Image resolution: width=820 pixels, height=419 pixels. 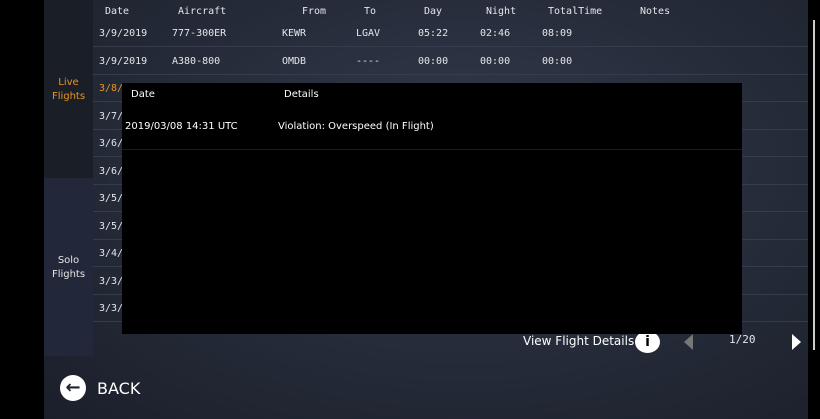 I want to click on next-page-arrow-icon, so click(x=796, y=342).